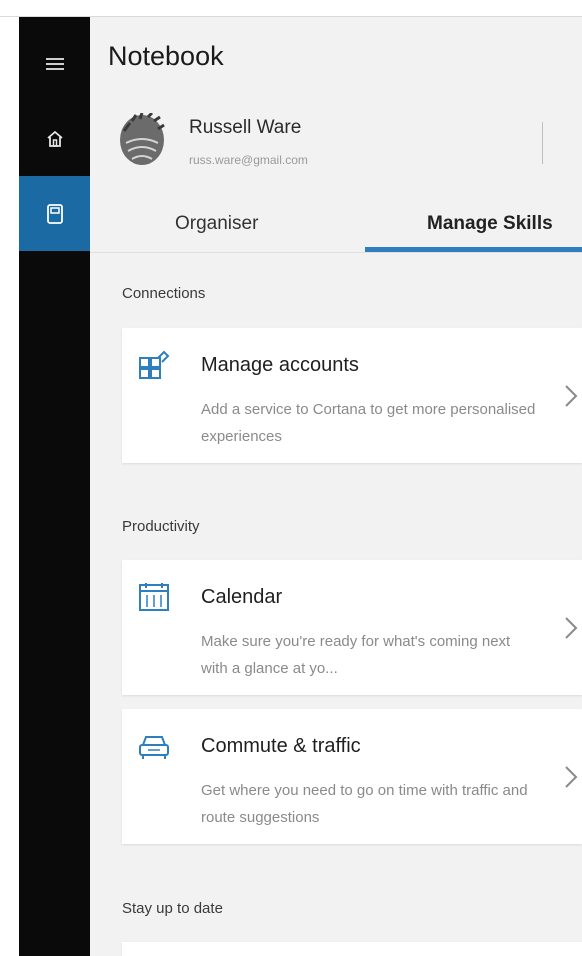  I want to click on hamburger-icon, so click(54, 63).